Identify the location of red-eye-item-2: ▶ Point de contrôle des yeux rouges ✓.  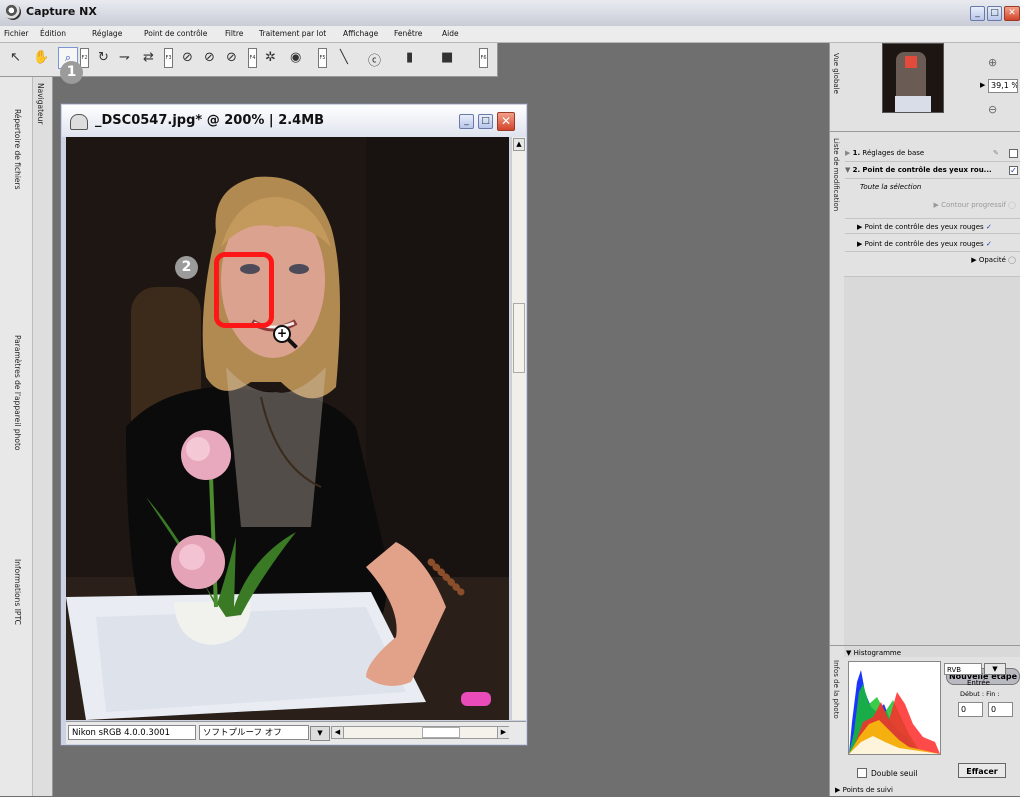
(932, 244).